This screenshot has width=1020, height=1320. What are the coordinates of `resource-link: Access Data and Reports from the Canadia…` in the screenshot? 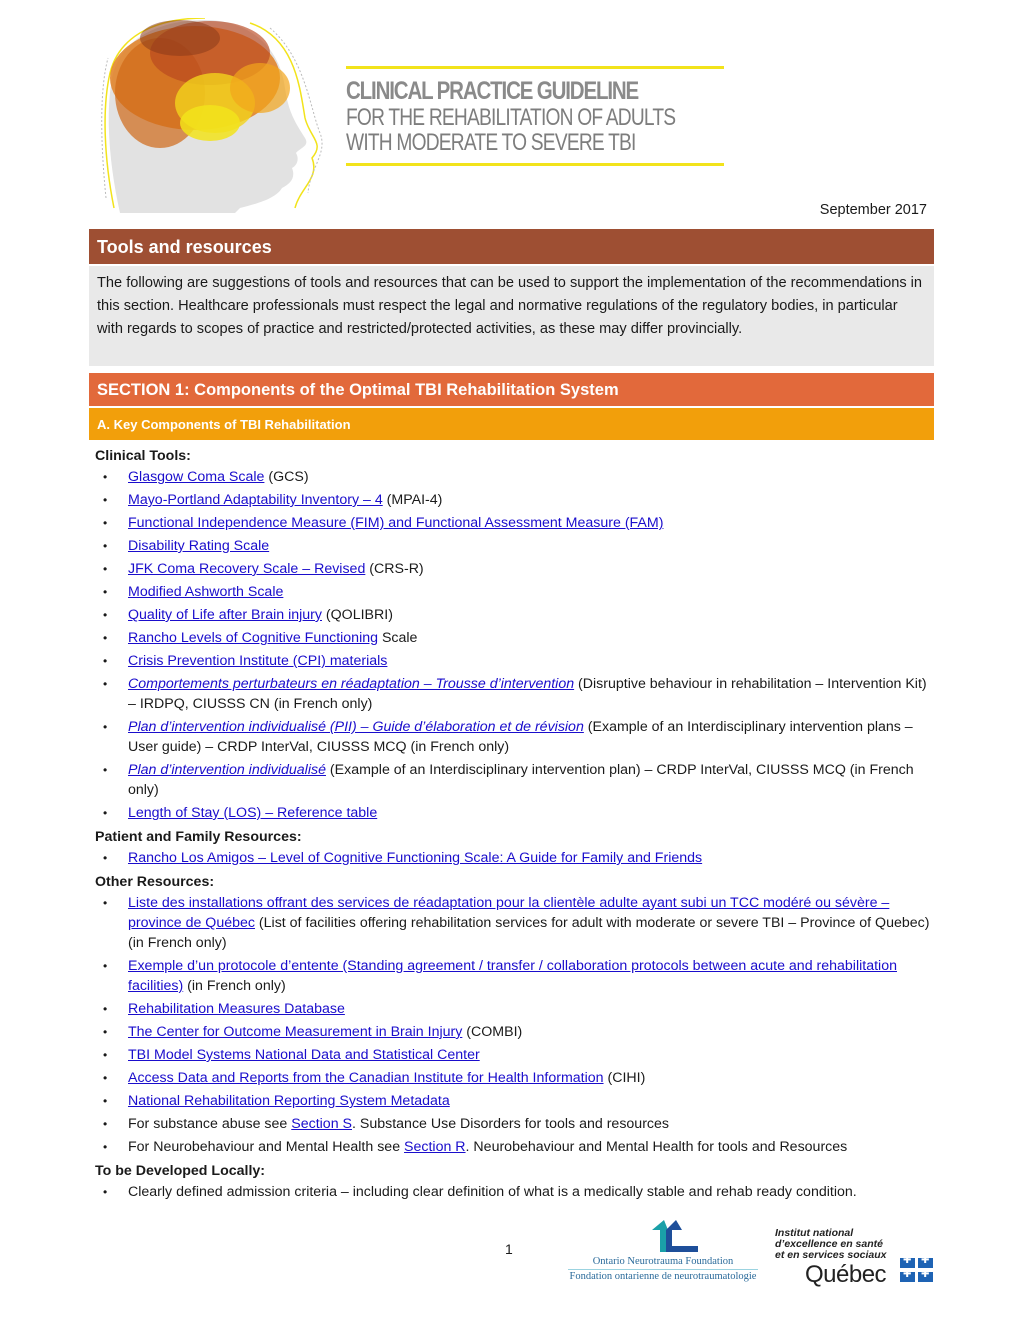 It's located at (366, 1078).